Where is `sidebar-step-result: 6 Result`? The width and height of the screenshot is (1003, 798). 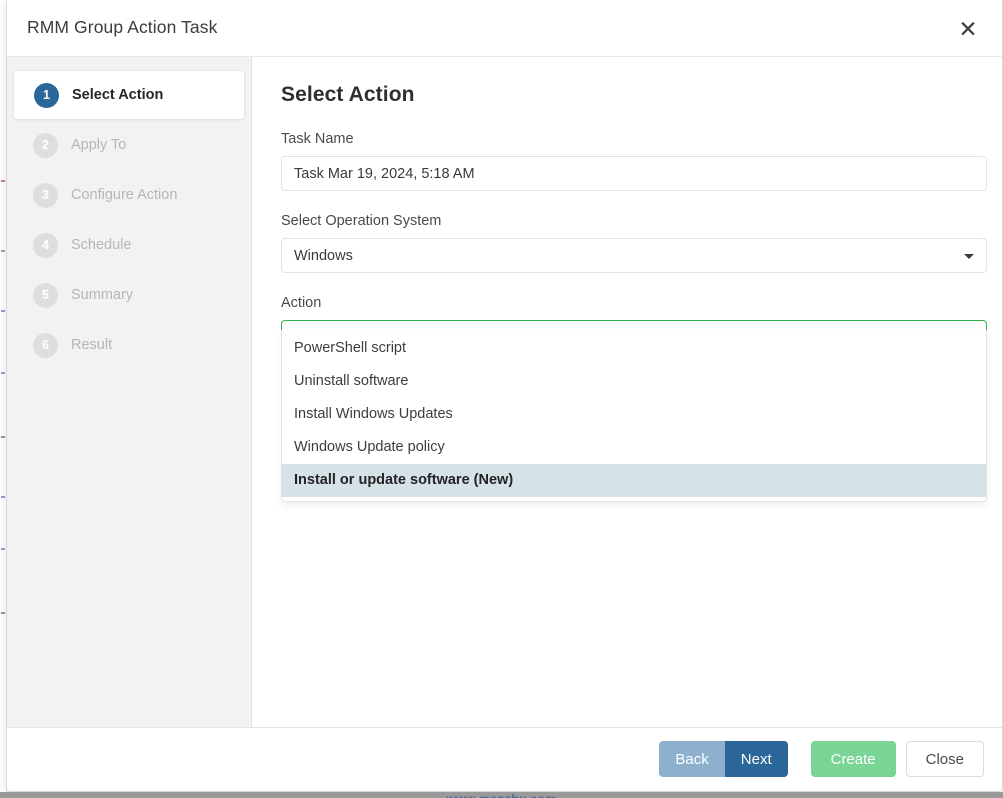
sidebar-step-result: 6 Result is located at coordinates (129, 345).